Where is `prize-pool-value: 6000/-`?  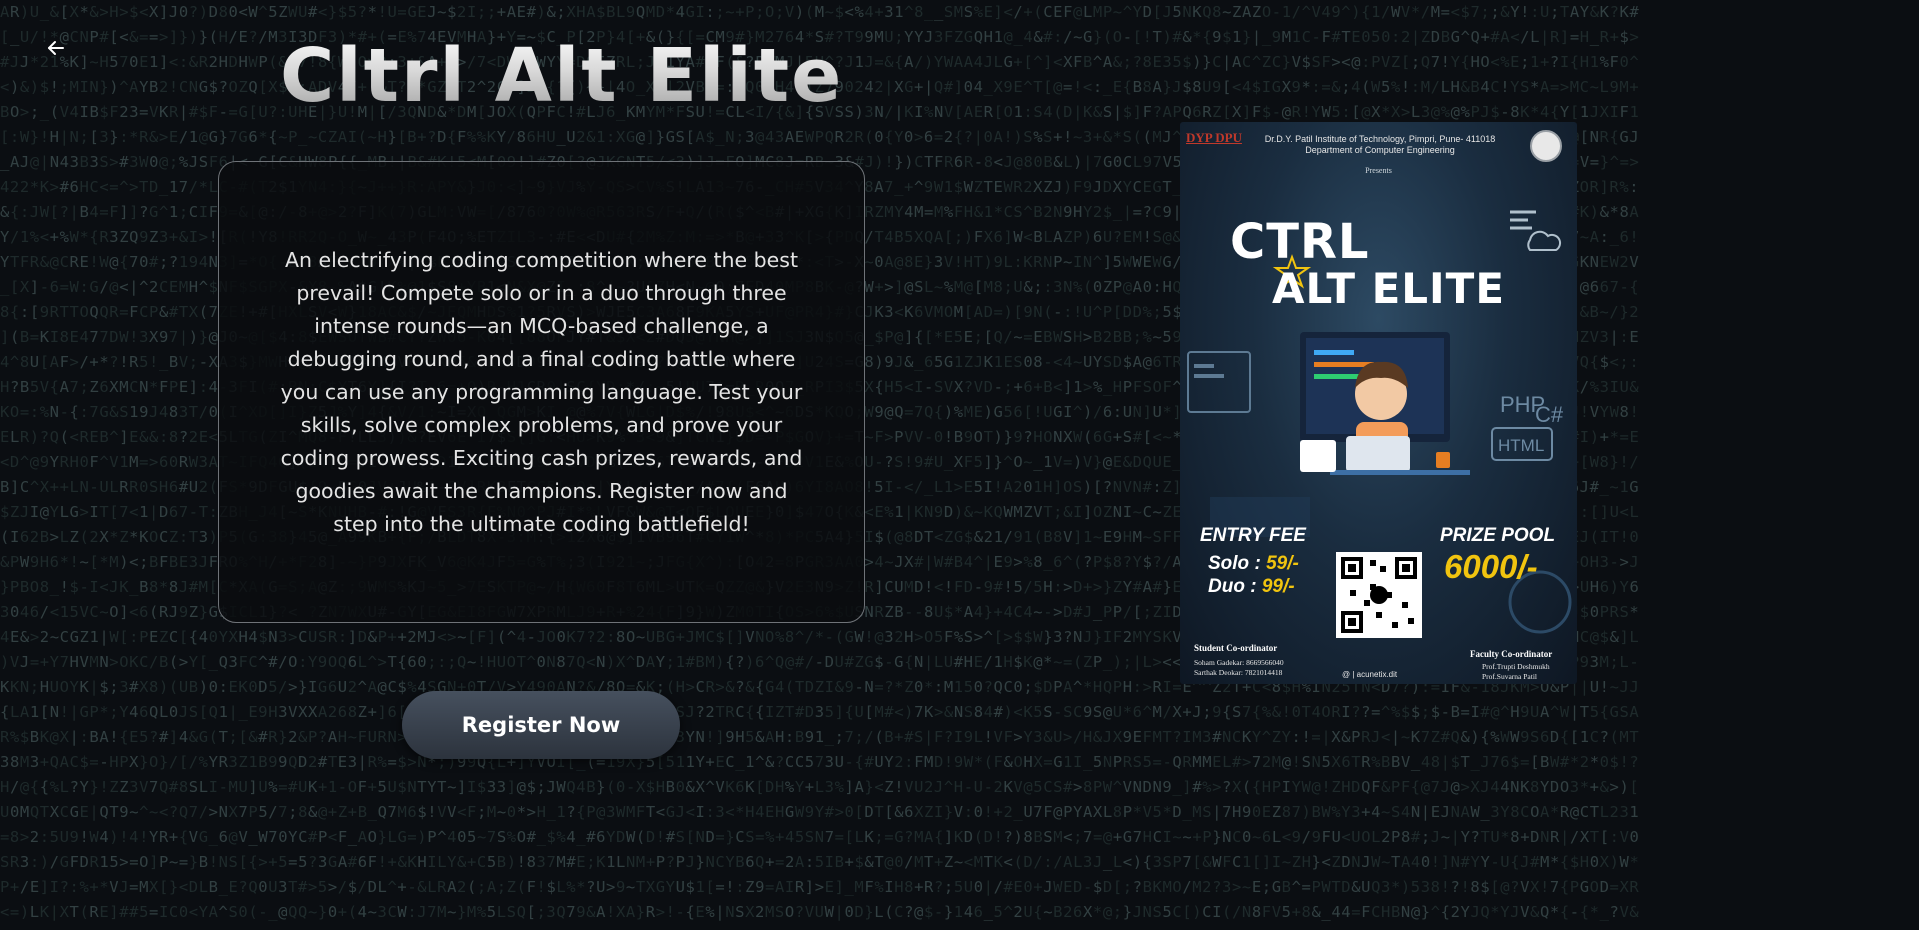
prize-pool-value: 6000/- is located at coordinates (1491, 566).